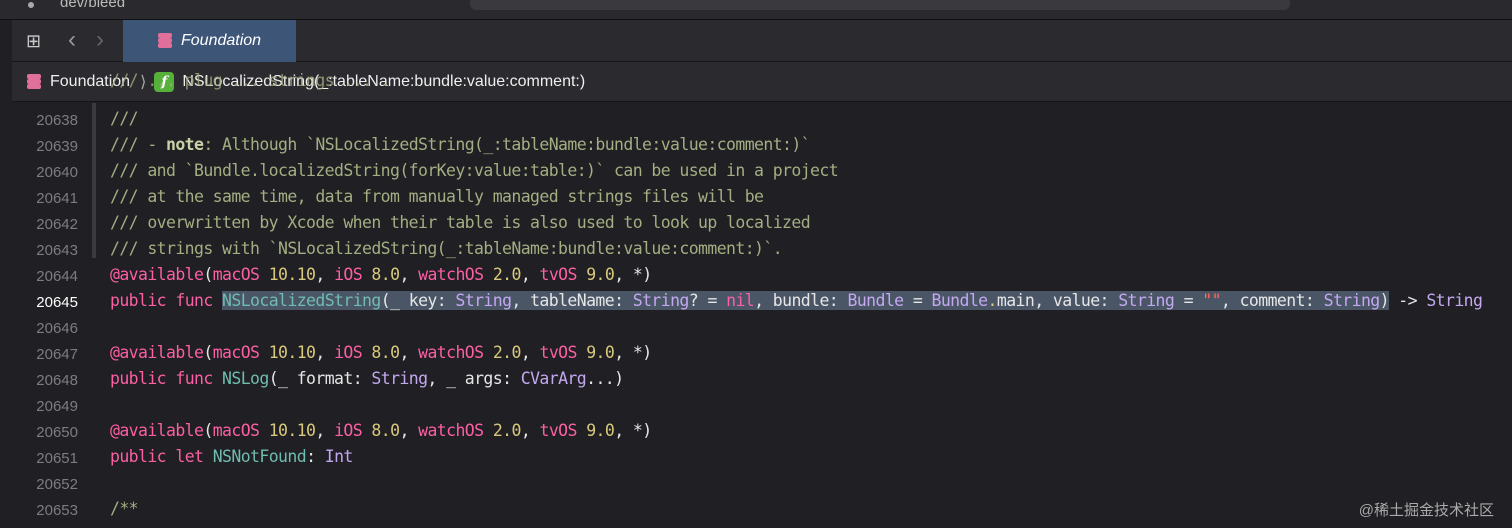 This screenshot has height=528, width=1512. Describe the element at coordinates (57, 120) in the screenshot. I see `line-number: 20638` at that location.